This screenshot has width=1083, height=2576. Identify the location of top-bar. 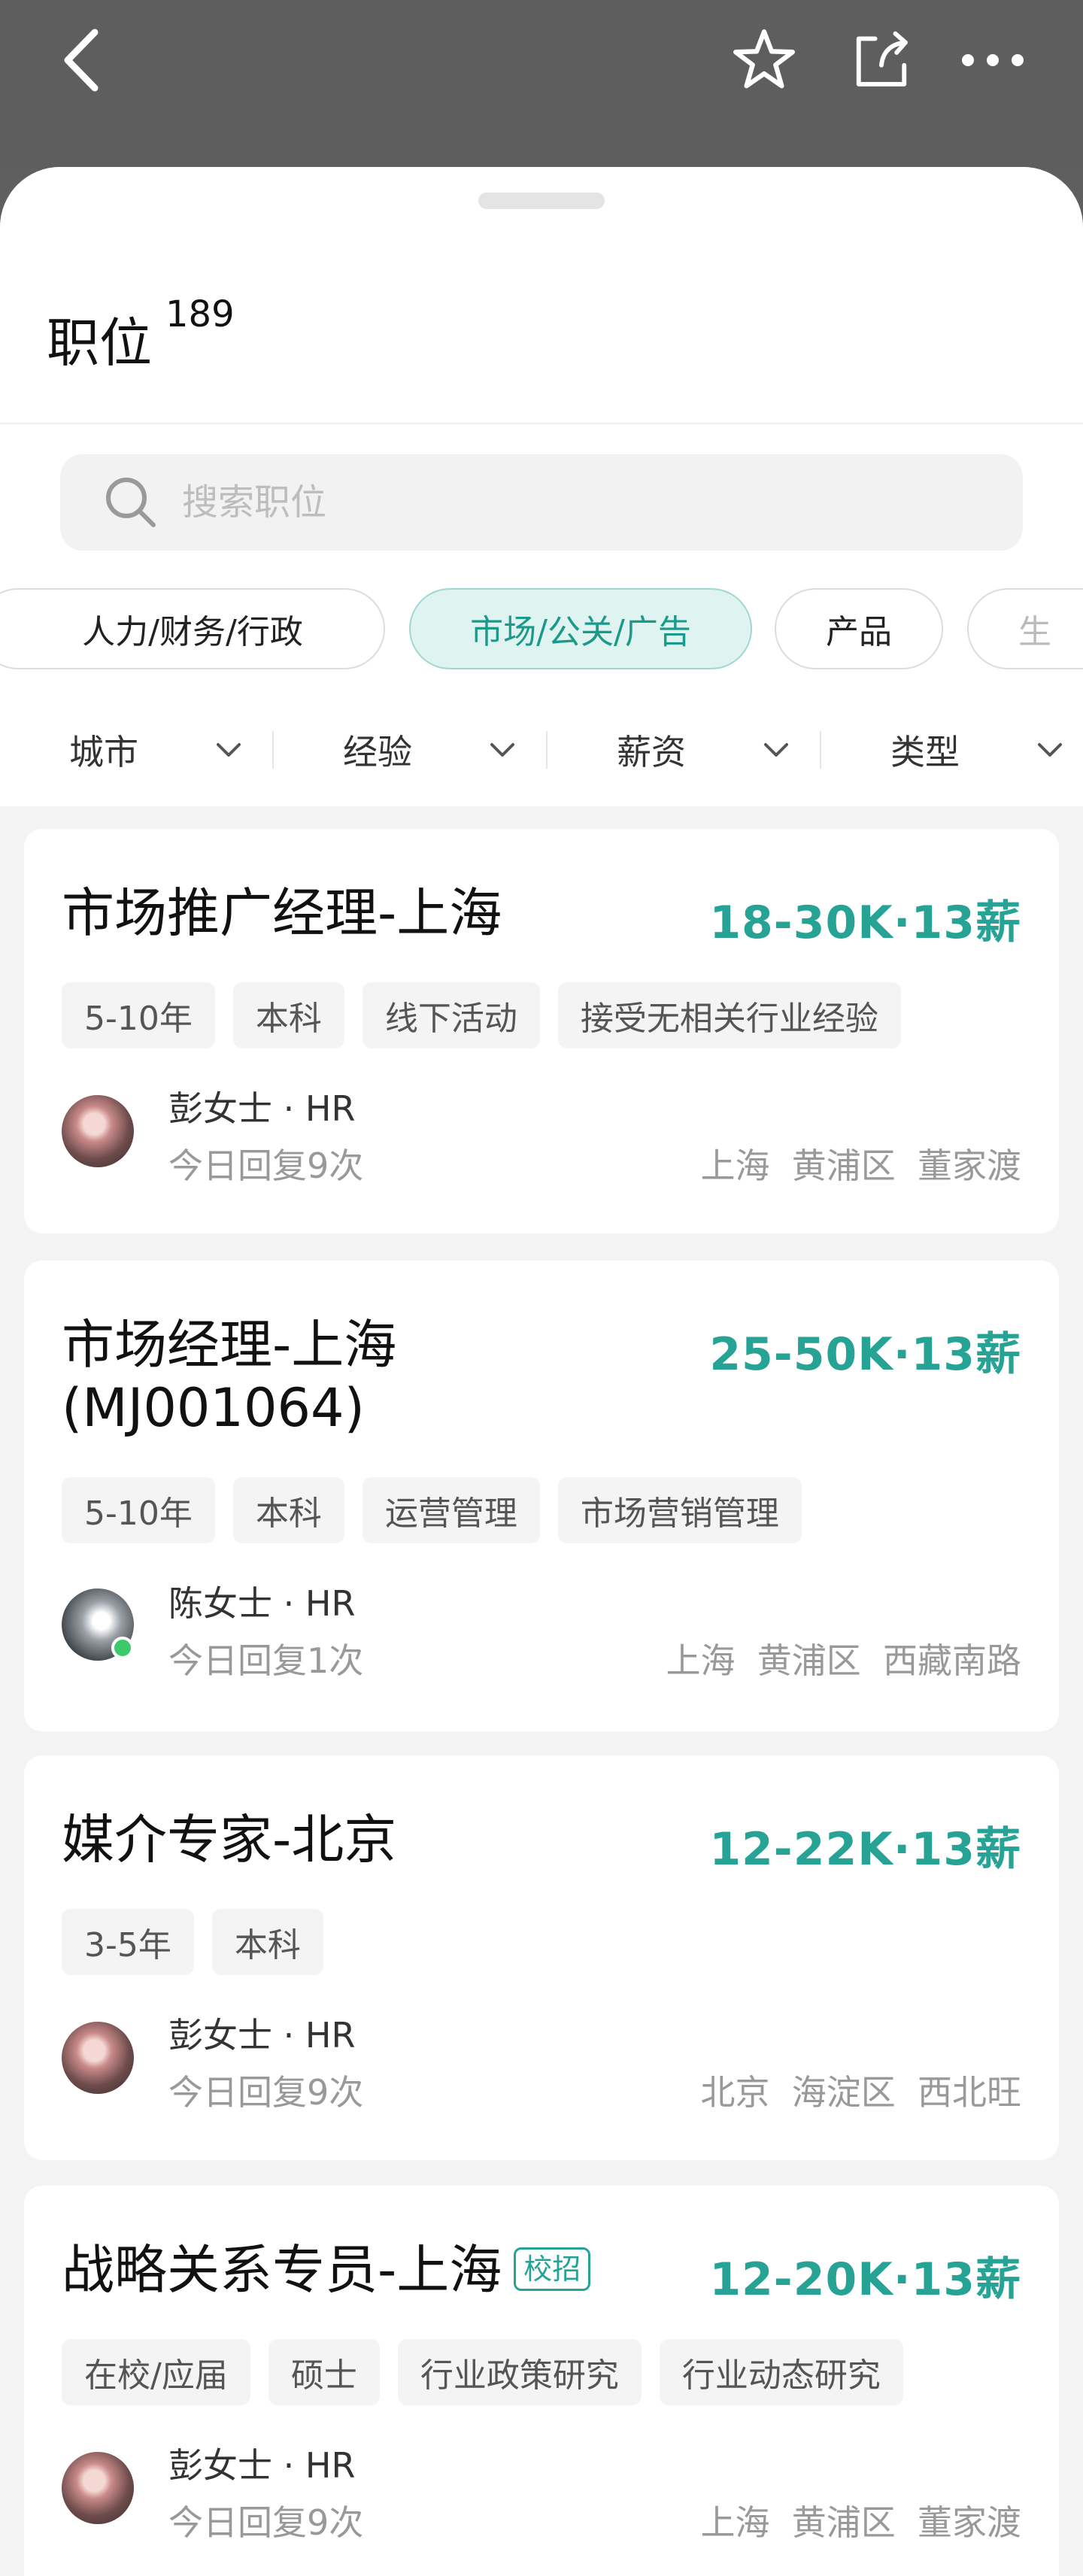
(541, 86).